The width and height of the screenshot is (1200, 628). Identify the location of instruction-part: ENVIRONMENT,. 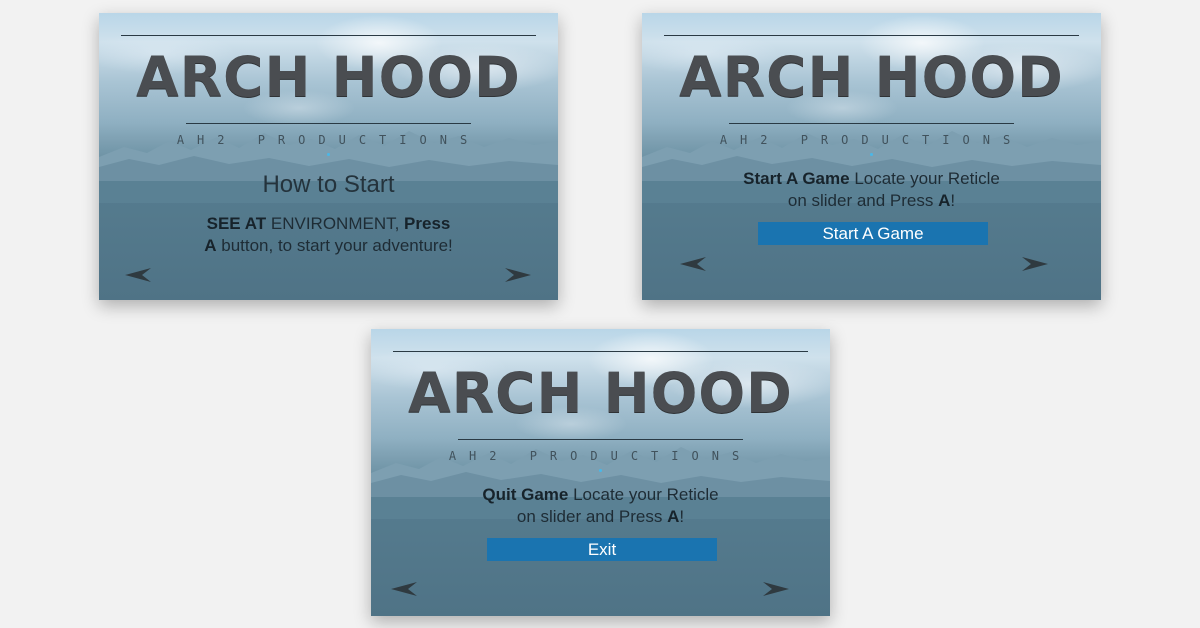
(335, 223).